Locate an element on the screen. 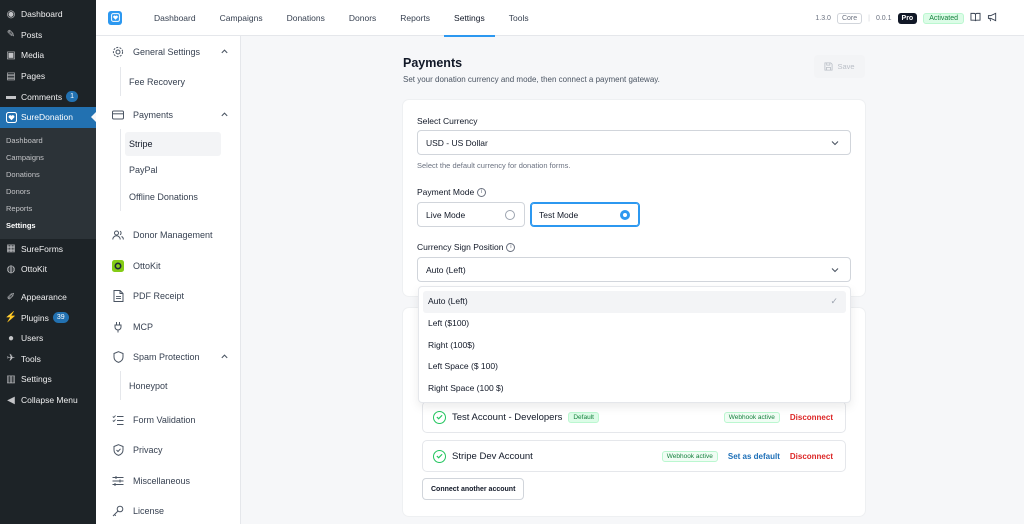  tab-donations: Donations is located at coordinates (306, 18).